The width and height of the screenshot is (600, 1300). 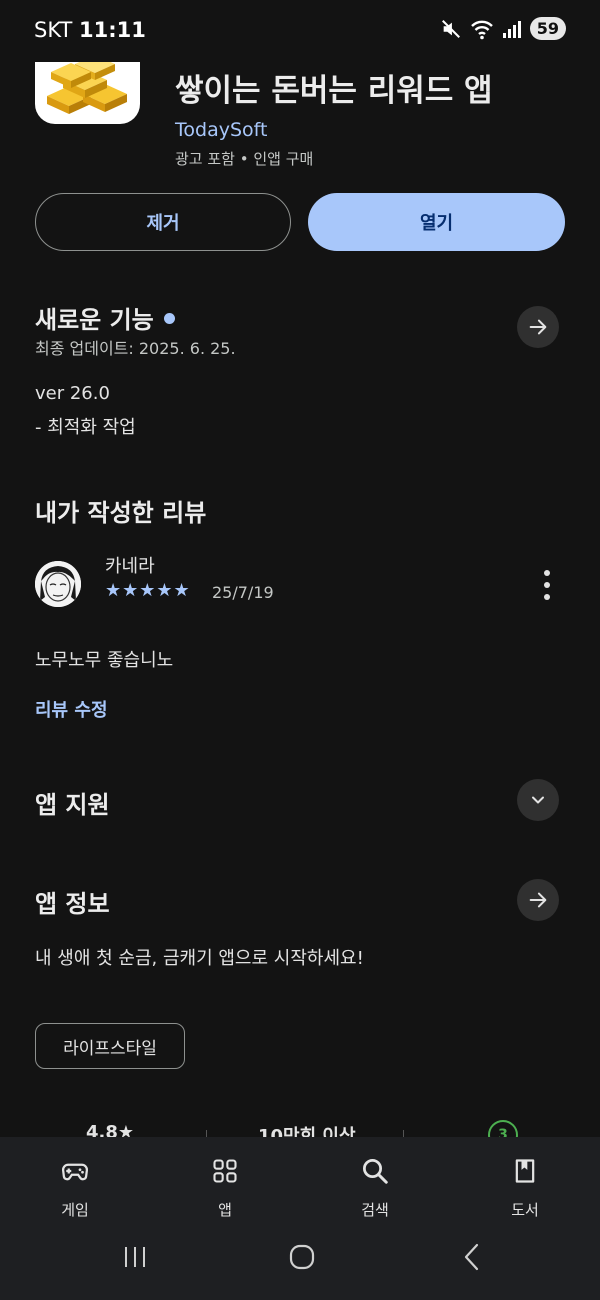 I want to click on stats-row: 4.8★ 10만회 이상 3, so click(x=300, y=1128).